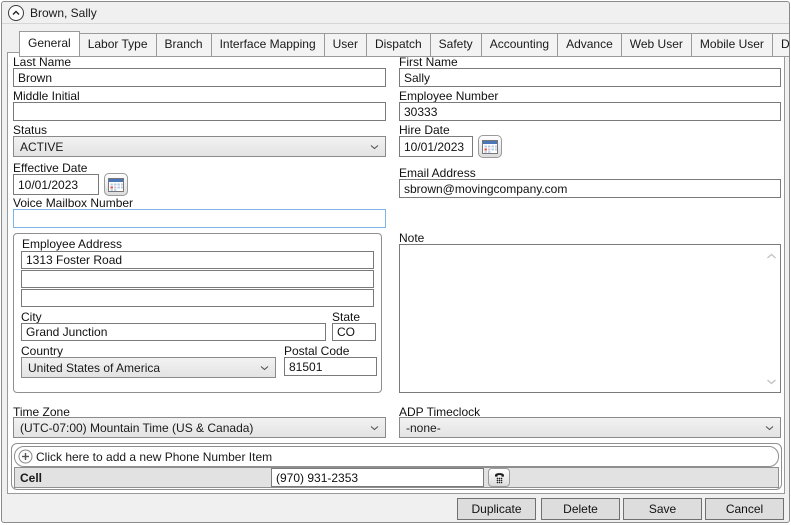  Describe the element at coordinates (590, 318) in the screenshot. I see `note-textarea` at that location.